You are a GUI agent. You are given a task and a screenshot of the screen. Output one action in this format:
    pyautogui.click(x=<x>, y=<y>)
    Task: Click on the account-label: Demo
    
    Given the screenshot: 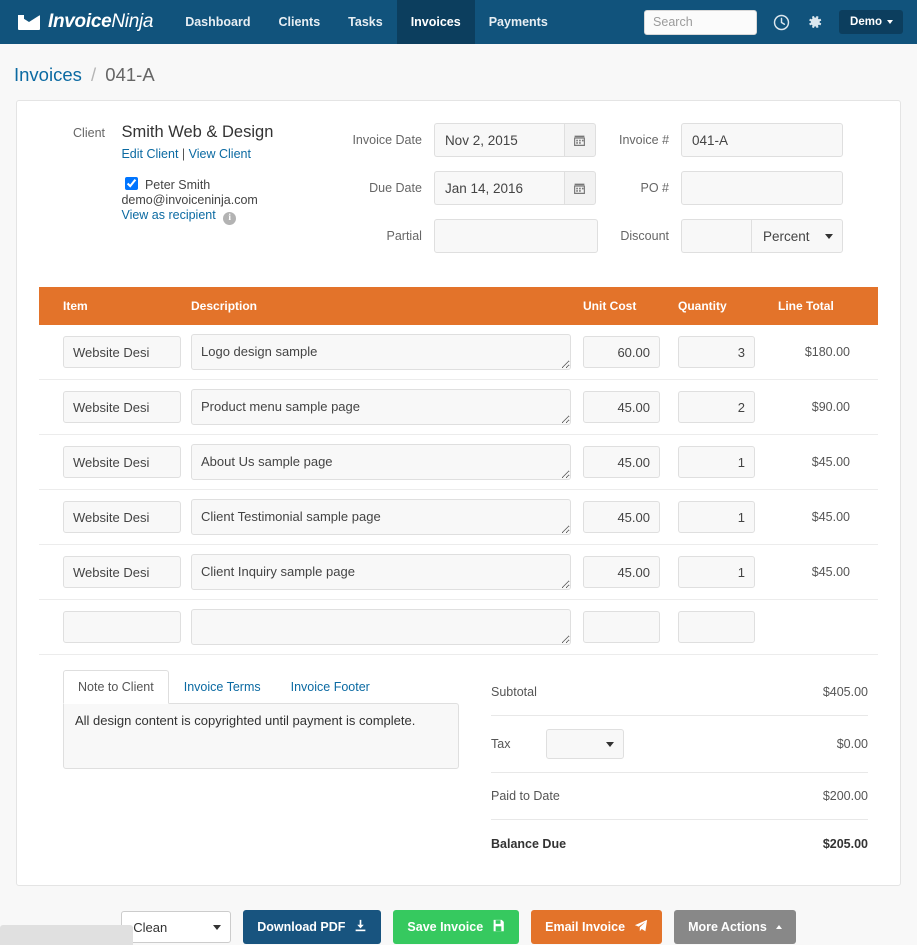 What is the action you would take?
    pyautogui.click(x=866, y=22)
    